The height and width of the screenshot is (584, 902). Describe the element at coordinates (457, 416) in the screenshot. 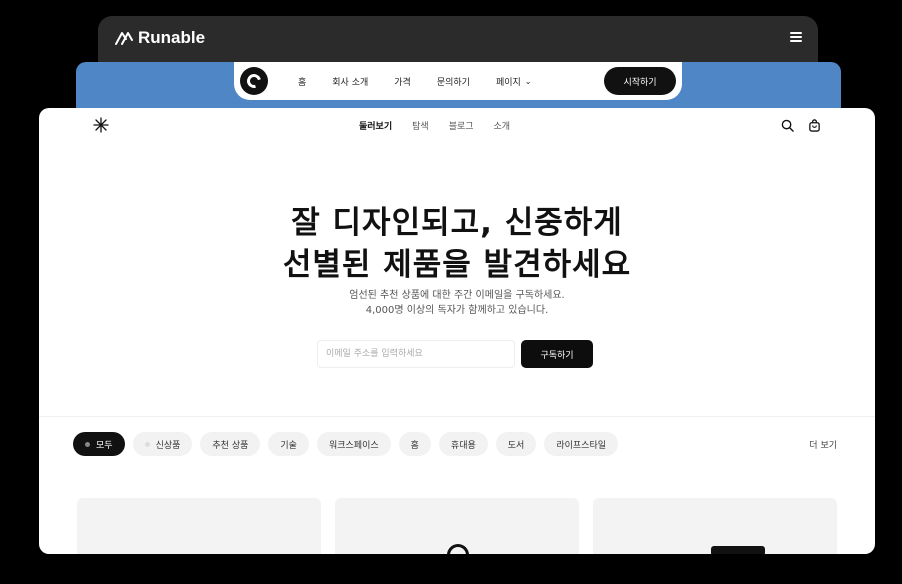

I see `section-divider` at that location.